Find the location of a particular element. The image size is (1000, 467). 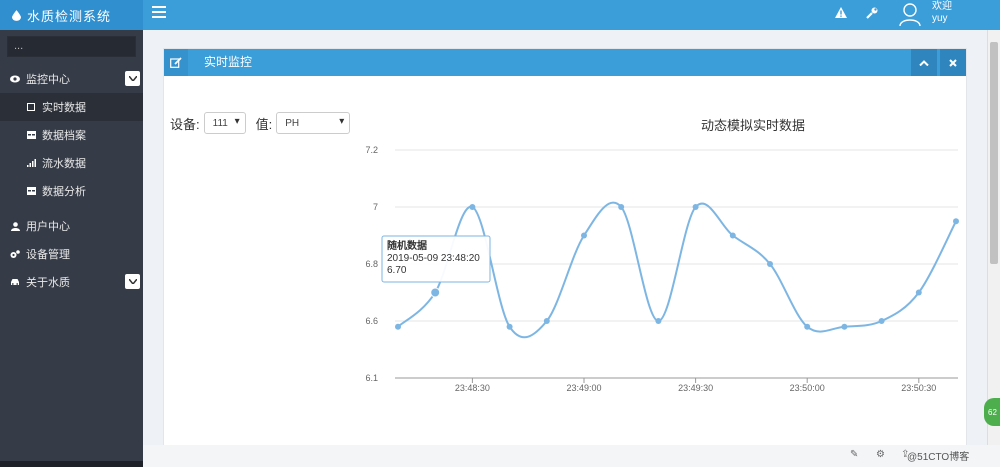

brand: 水质检测系统 is located at coordinates (71, 15).